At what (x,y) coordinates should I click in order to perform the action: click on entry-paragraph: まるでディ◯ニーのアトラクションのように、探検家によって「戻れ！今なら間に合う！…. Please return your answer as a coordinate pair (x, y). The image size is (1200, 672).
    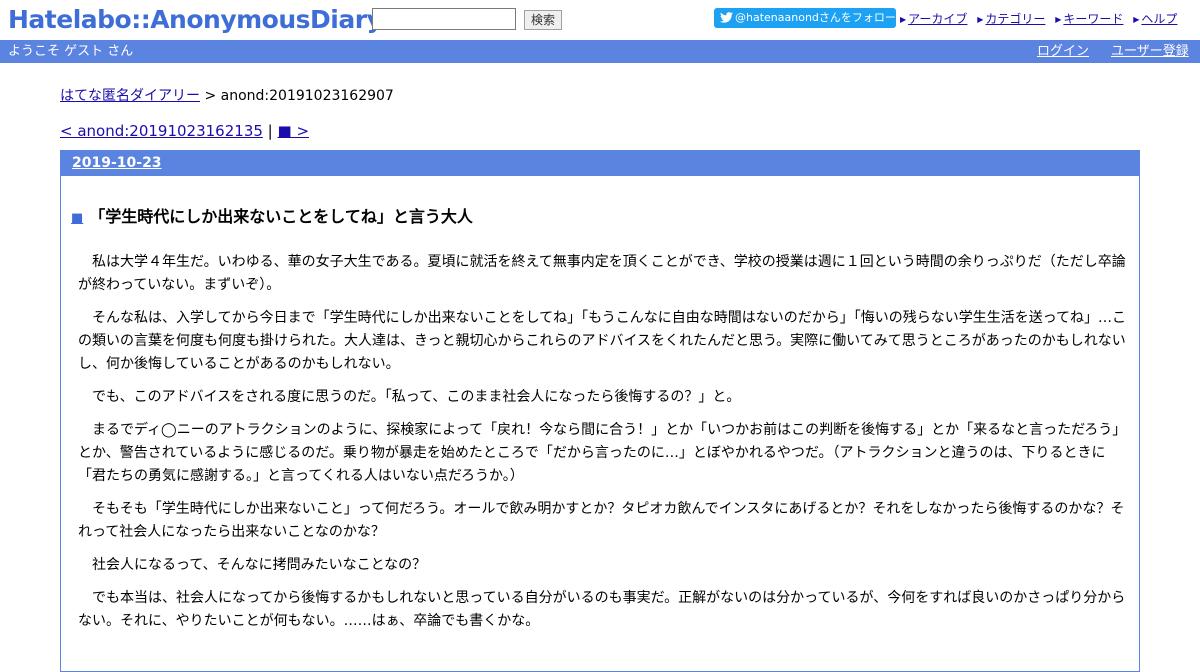
    Looking at the image, I should click on (602, 453).